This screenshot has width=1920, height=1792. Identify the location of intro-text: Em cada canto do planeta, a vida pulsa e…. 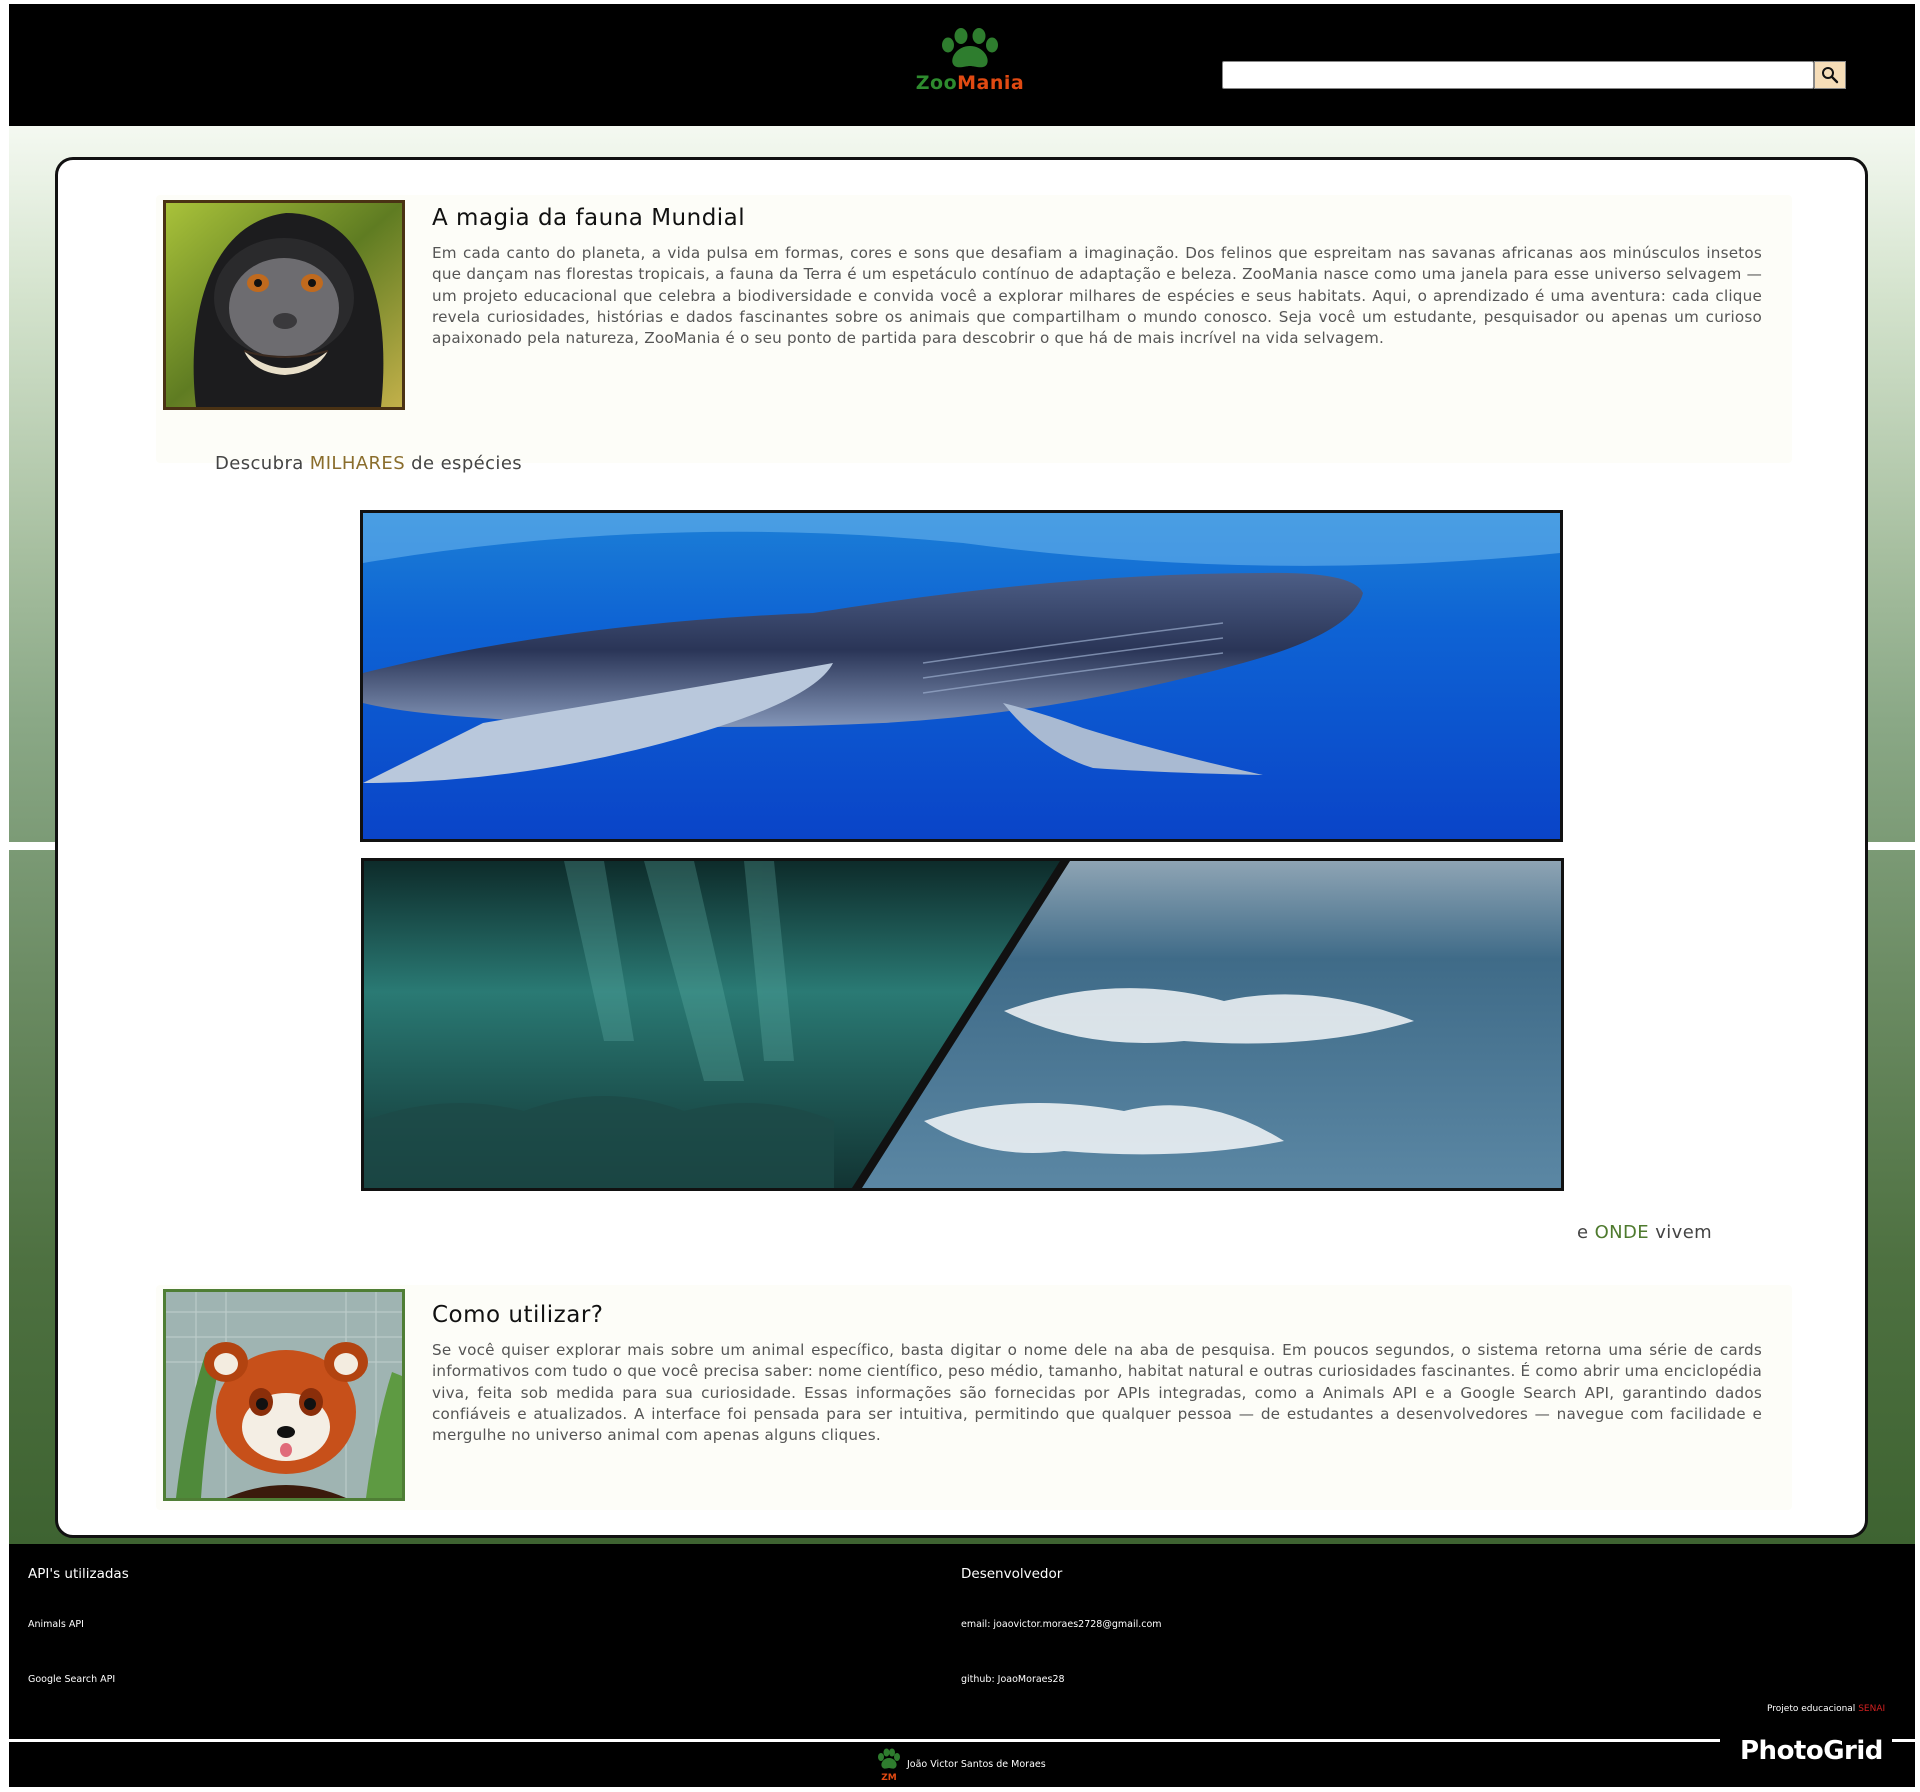
(1097, 296).